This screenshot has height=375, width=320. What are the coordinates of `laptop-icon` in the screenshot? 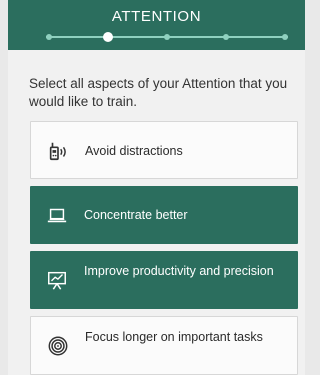 It's located at (57, 215).